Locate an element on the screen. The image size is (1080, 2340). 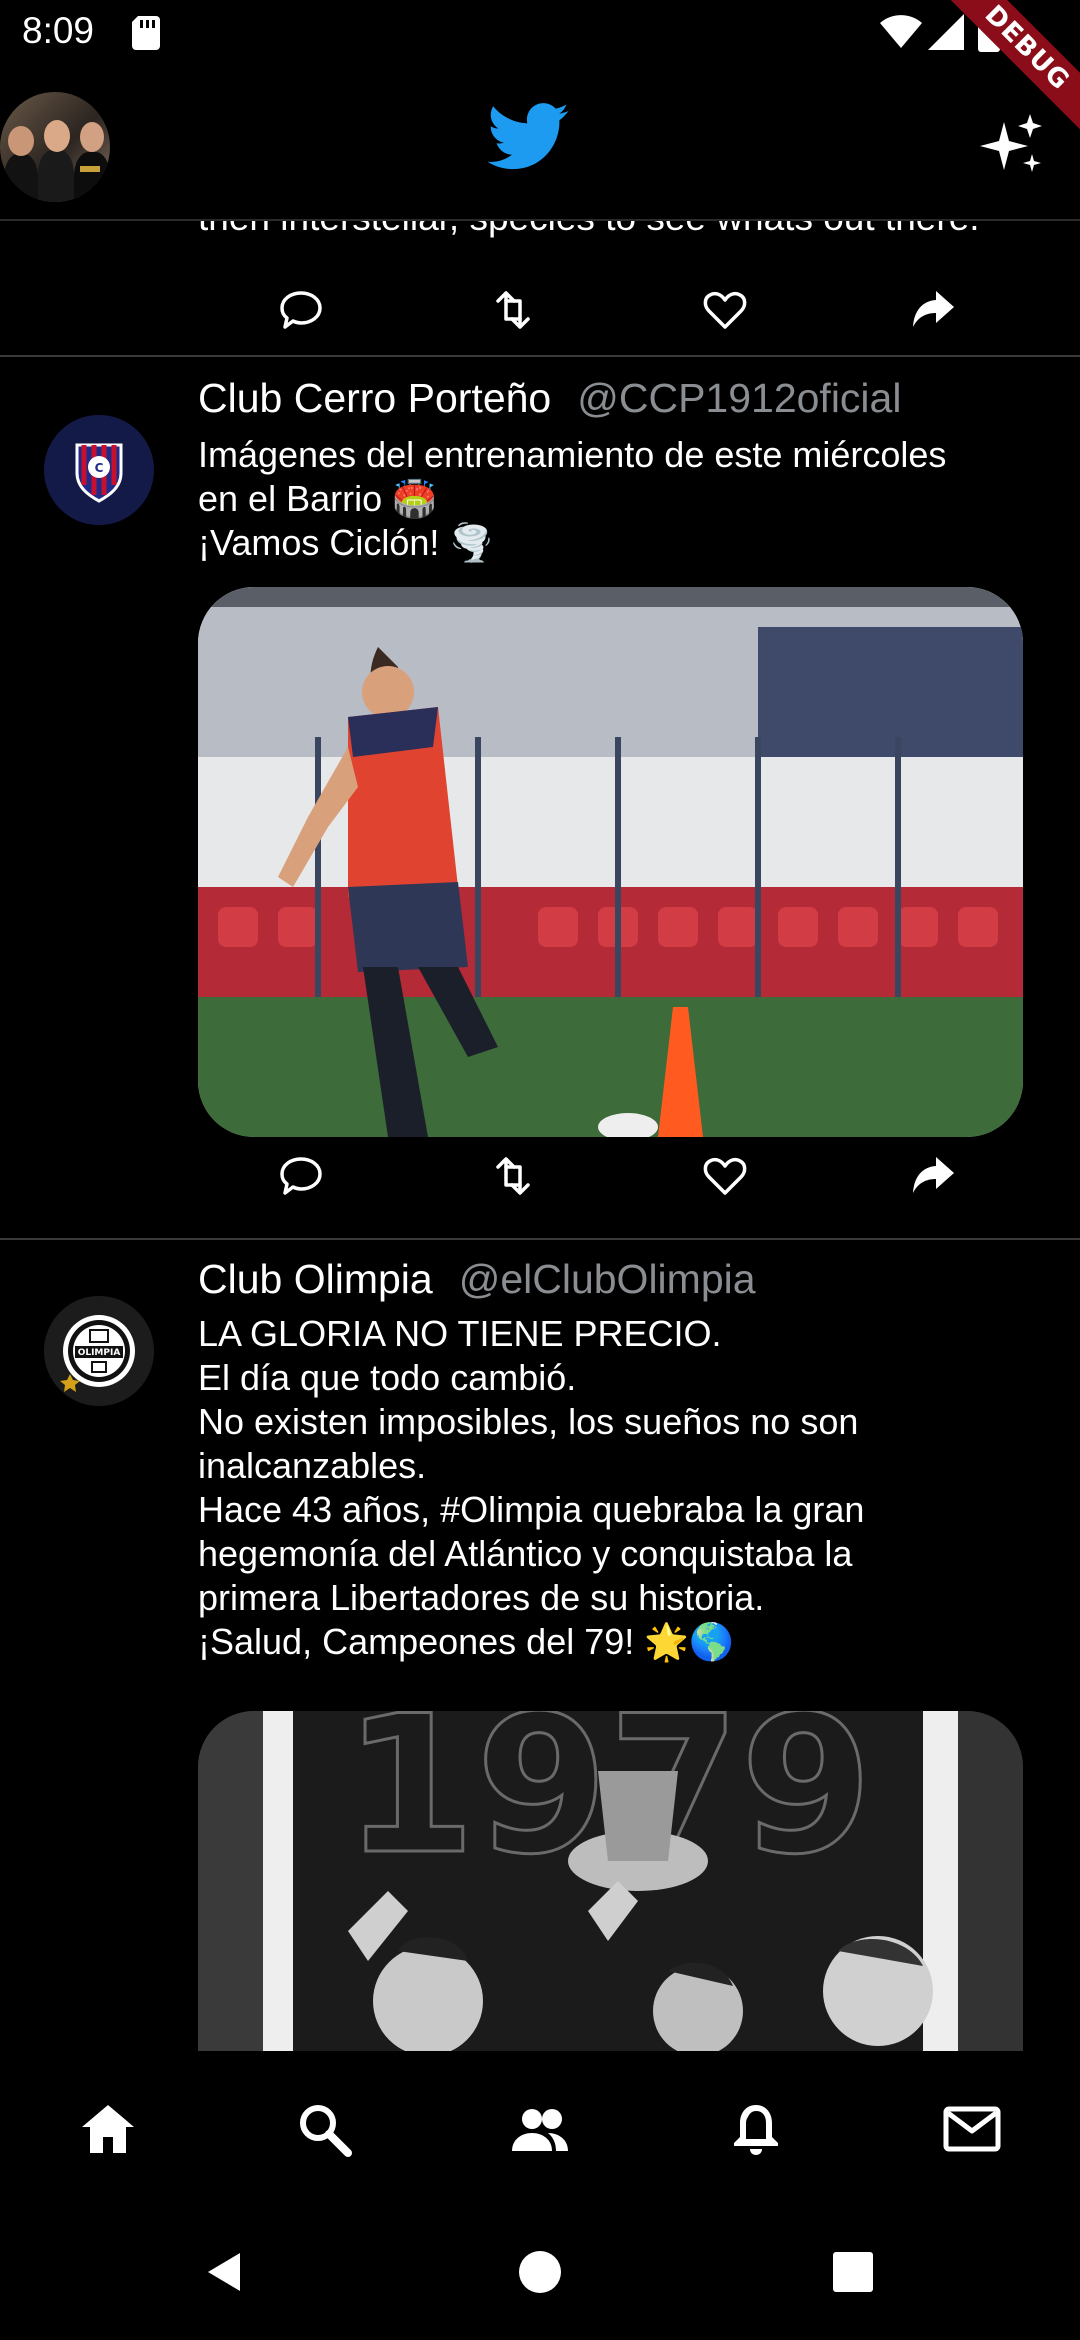
twitter-bird-icon is located at coordinates (529, 137).